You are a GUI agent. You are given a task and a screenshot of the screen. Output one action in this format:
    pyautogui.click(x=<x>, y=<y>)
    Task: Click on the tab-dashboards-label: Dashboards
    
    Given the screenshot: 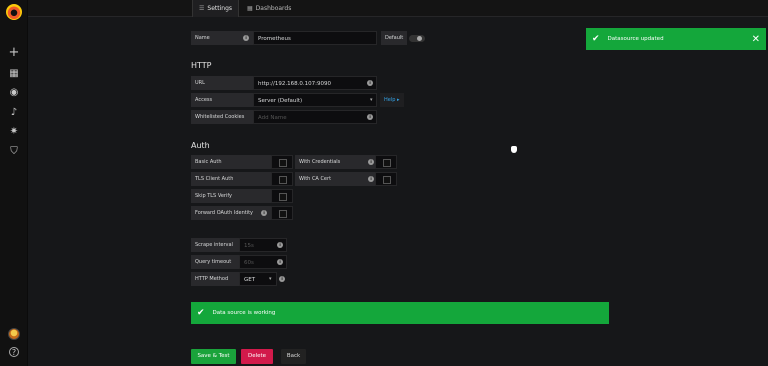 What is the action you would take?
    pyautogui.click(x=273, y=8)
    